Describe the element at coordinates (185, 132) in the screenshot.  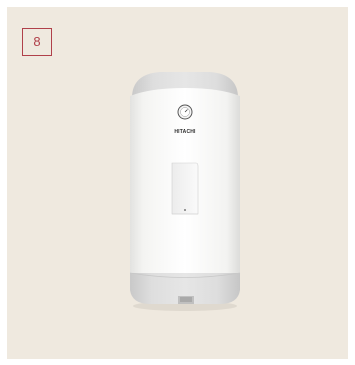
I see `brand-logo-text: HITACHI` at that location.